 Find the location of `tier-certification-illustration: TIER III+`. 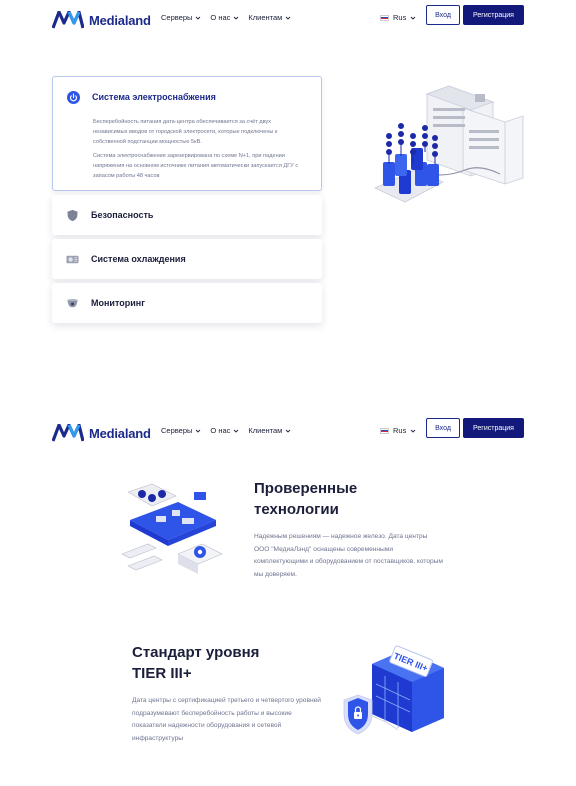

tier-certification-illustration: TIER III+ is located at coordinates (393, 690).